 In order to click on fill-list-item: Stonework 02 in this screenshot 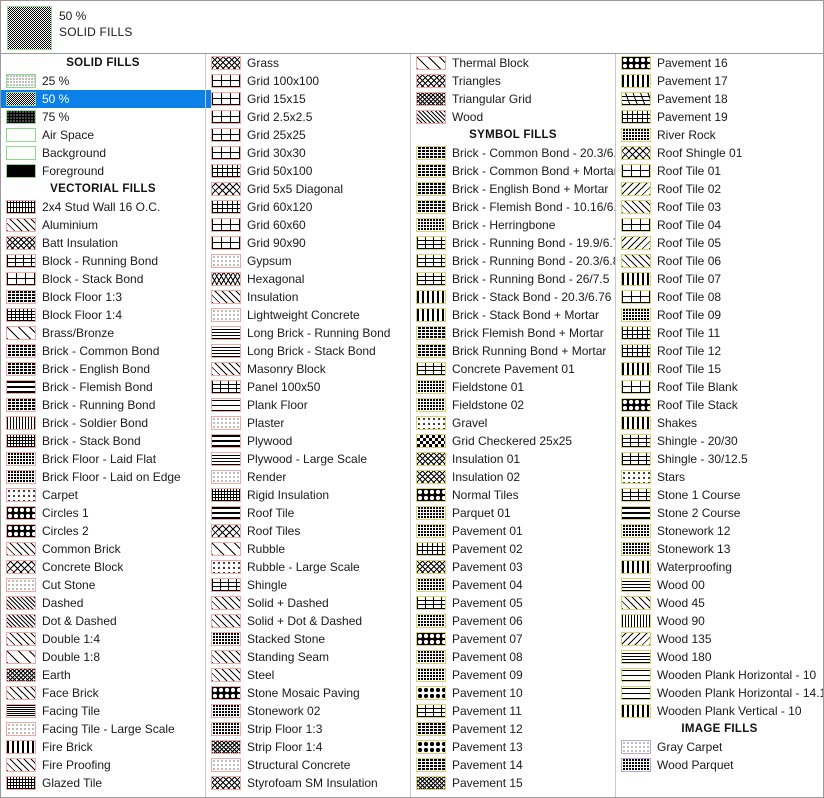, I will do `click(308, 711)`.